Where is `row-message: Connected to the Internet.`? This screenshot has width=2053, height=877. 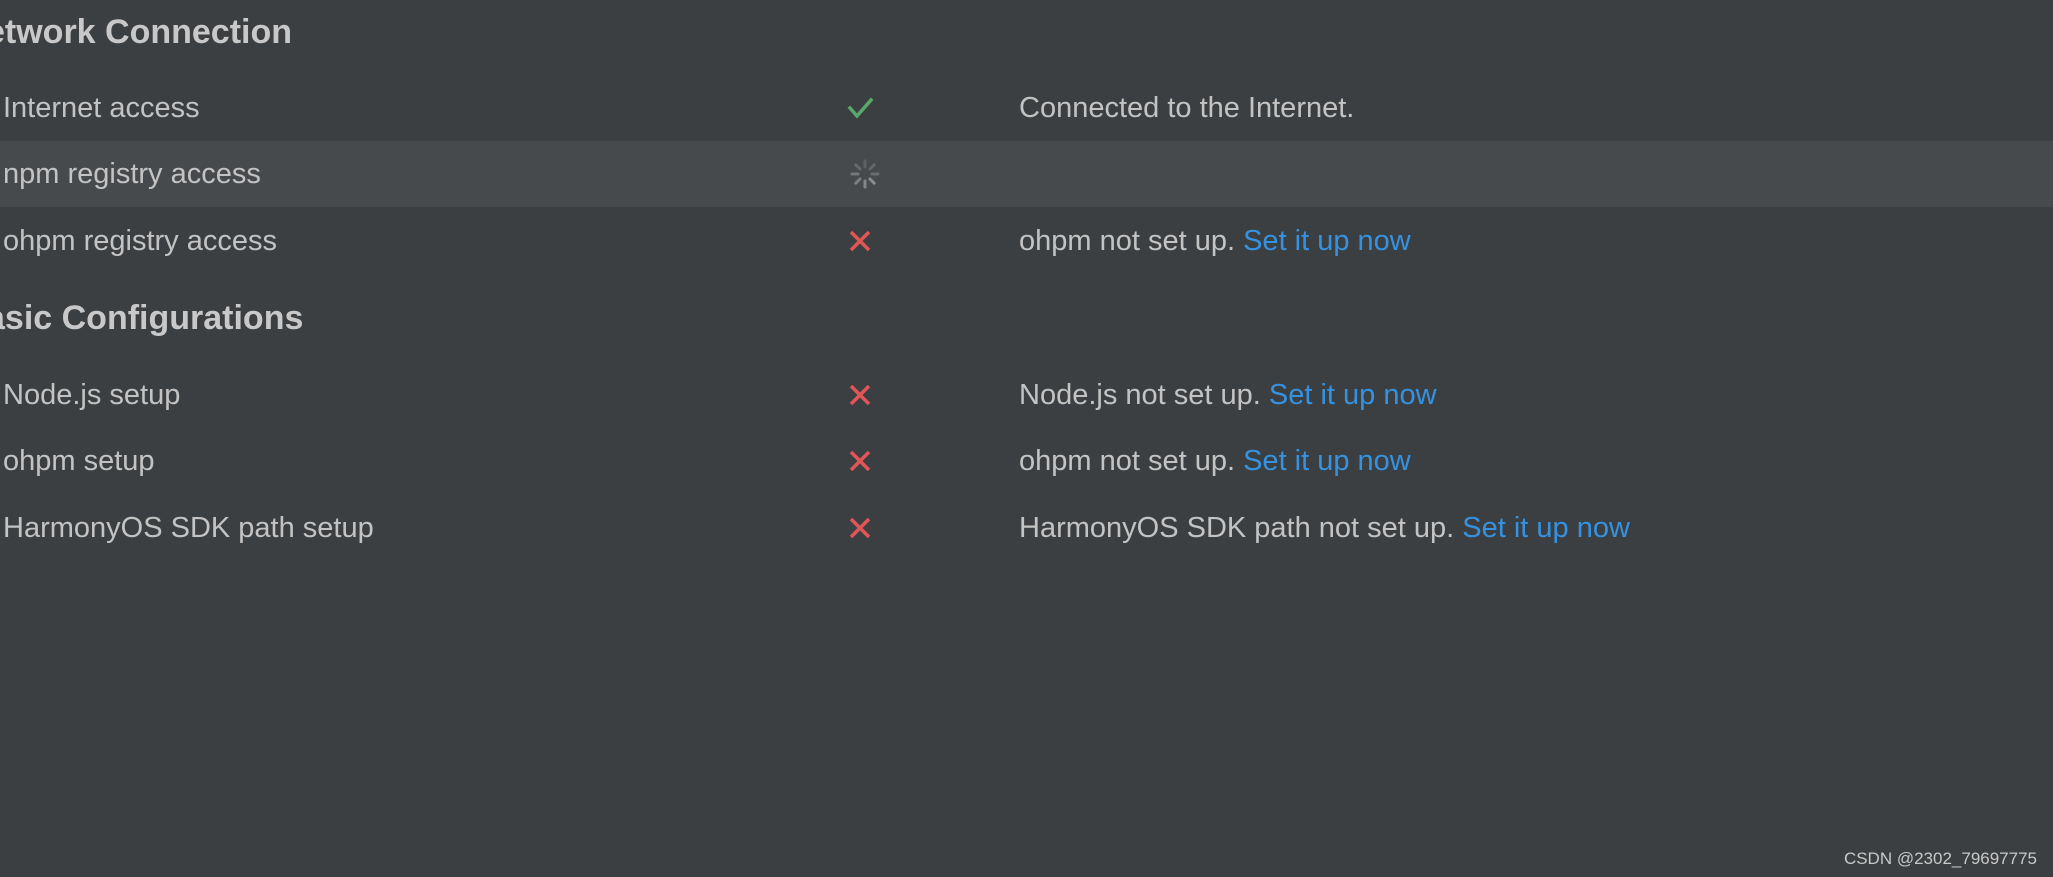
row-message: Connected to the Internet. is located at coordinates (1186, 108).